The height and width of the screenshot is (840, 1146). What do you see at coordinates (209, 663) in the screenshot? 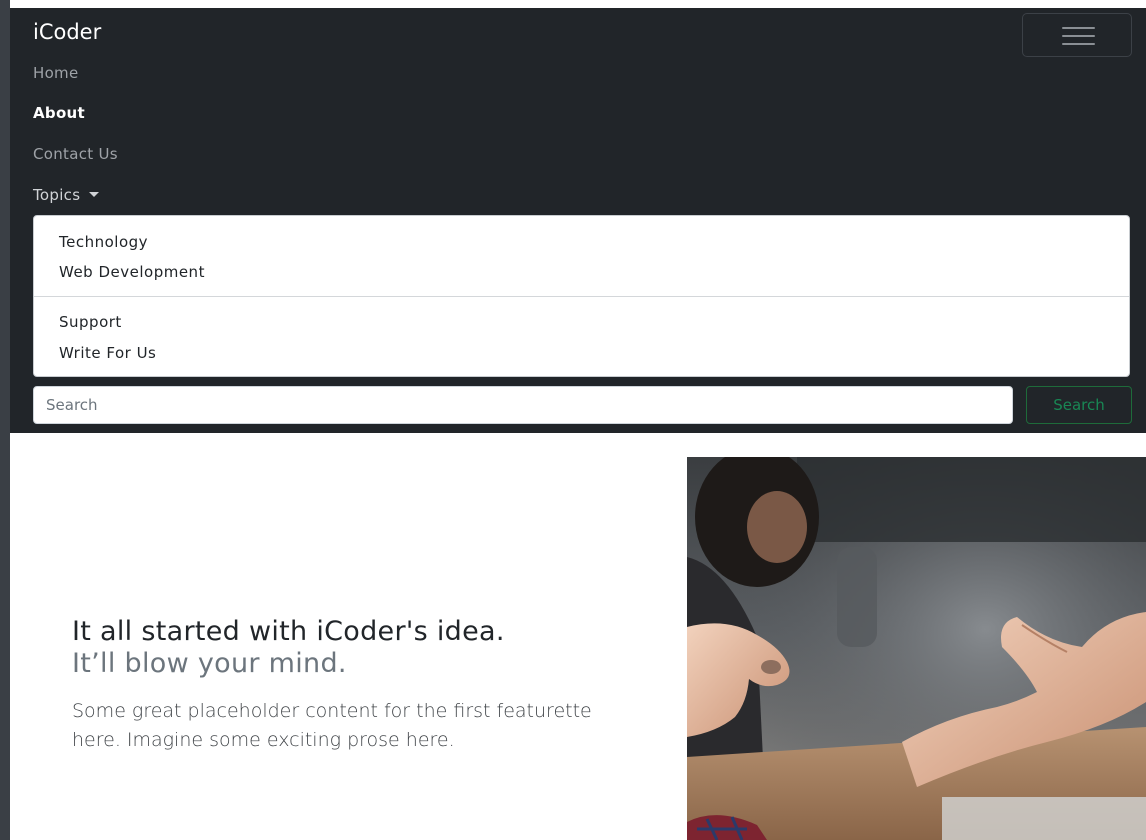
I see `featurette-heading-muted: It’ll blow your mind.` at bounding box center [209, 663].